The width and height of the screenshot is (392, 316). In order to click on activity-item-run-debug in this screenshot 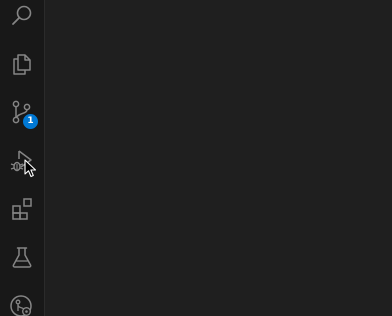, I will do `click(22, 161)`.